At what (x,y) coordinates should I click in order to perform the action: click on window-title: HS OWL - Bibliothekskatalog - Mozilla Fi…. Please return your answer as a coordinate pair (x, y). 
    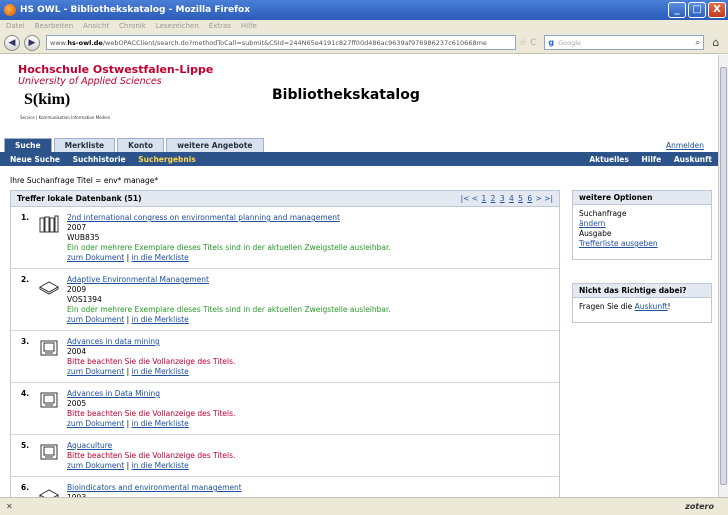
    Looking at the image, I should click on (135, 10).